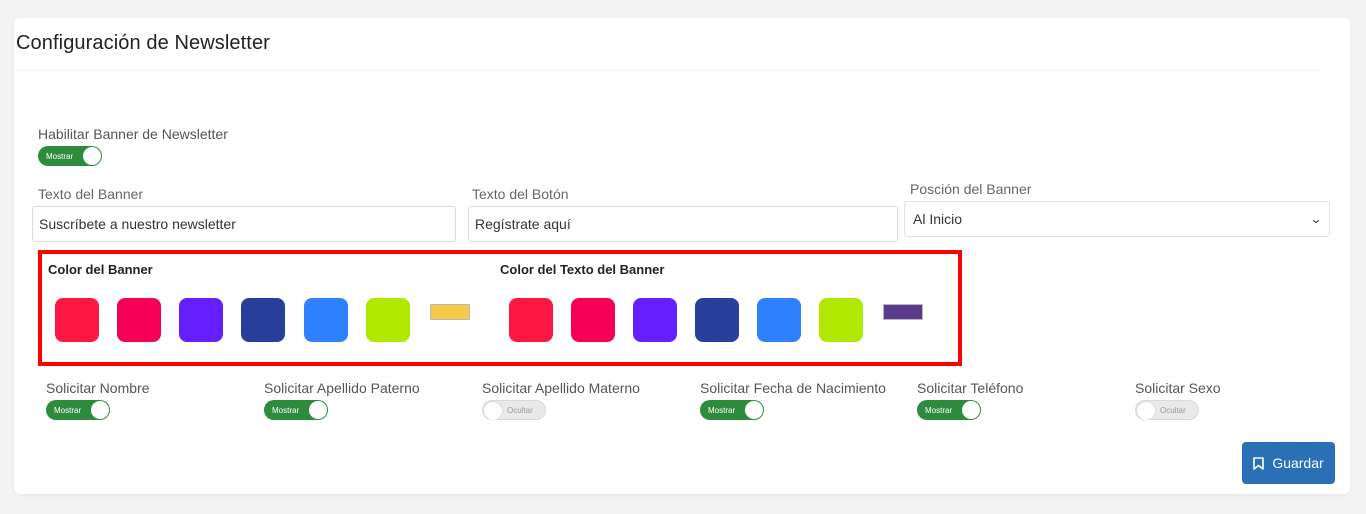 The height and width of the screenshot is (514, 1366). I want to click on request-label: Solicitar Apellido Paterno, so click(342, 388).